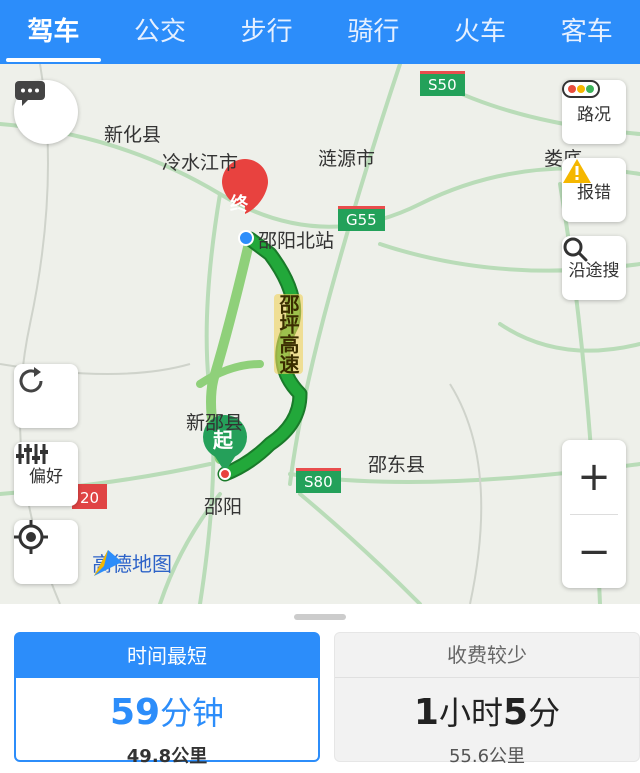  What do you see at coordinates (223, 440) in the screenshot?
I see `start-marker-label: 起` at bounding box center [223, 440].